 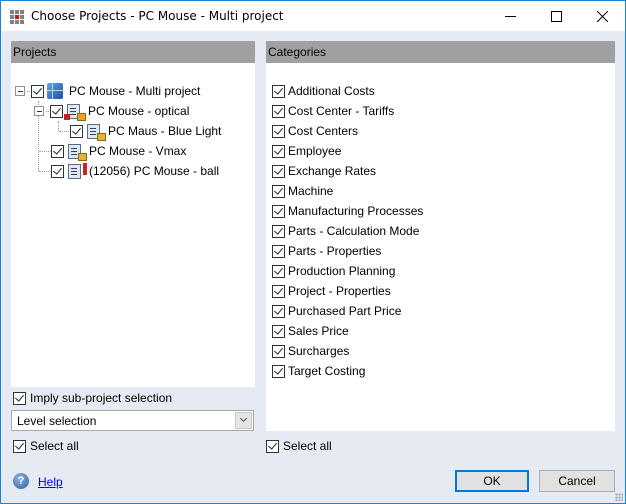 I want to click on imply-sub-project-checkbox: Imply sub-project selection, so click(x=92, y=398).